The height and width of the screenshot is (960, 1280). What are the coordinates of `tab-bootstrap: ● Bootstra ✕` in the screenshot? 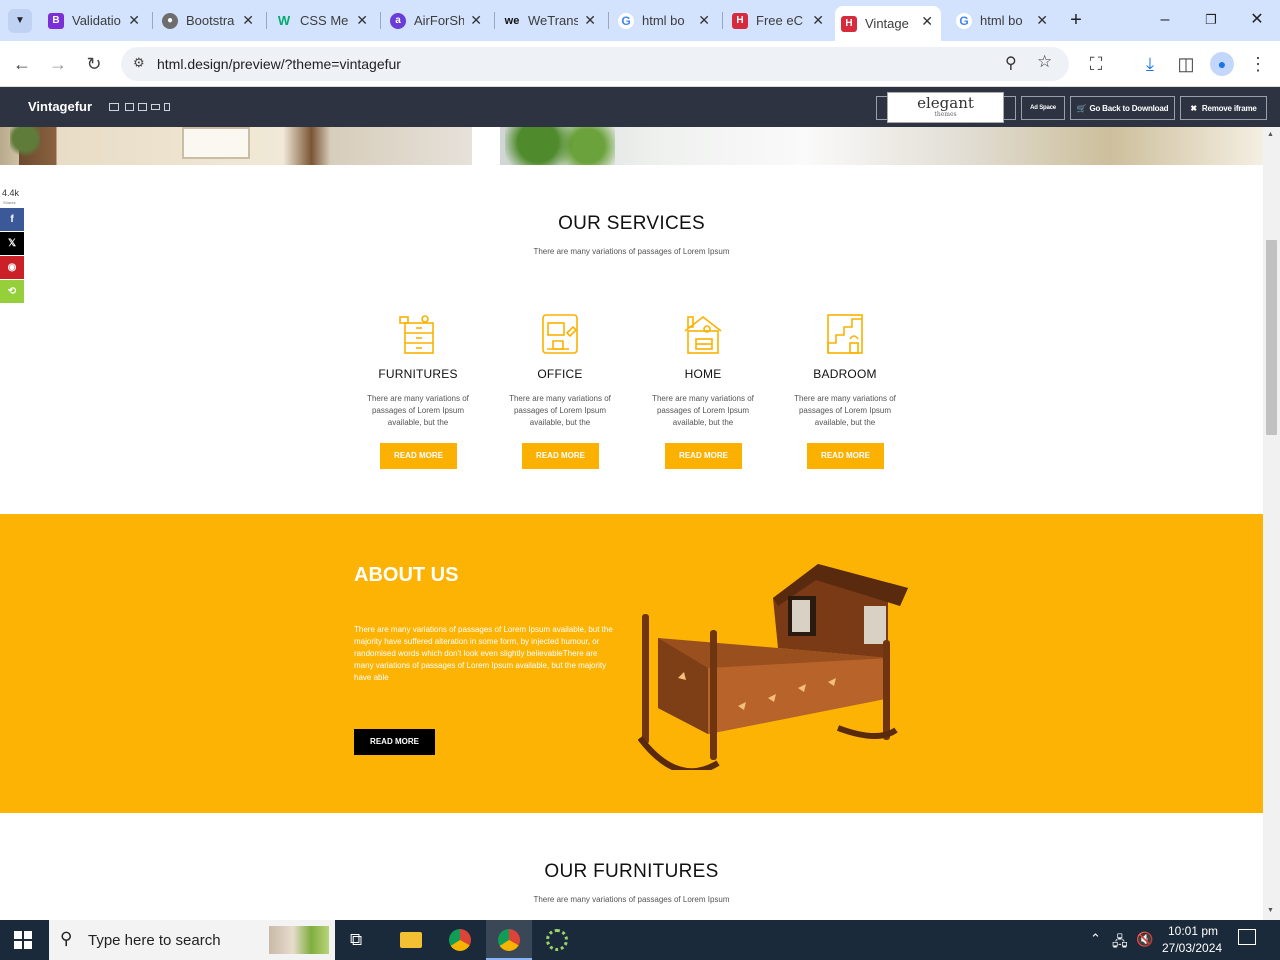 It's located at (209, 20).